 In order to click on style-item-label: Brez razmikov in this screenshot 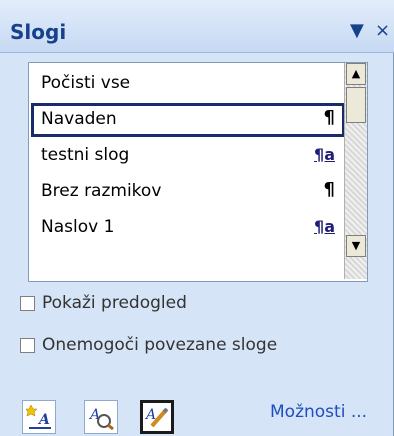, I will do `click(101, 191)`.